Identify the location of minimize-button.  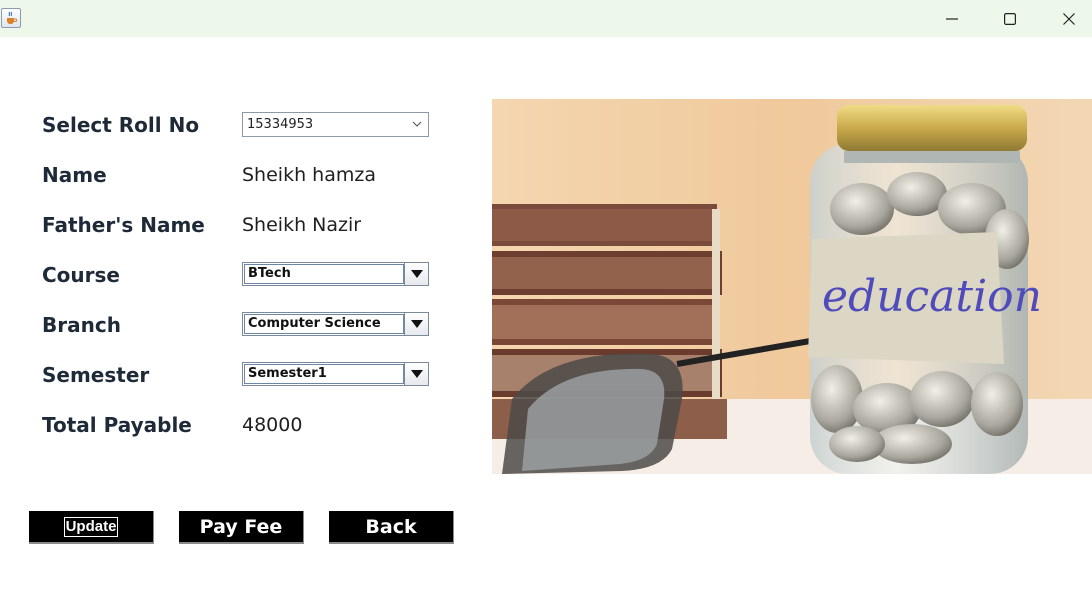
(952, 18).